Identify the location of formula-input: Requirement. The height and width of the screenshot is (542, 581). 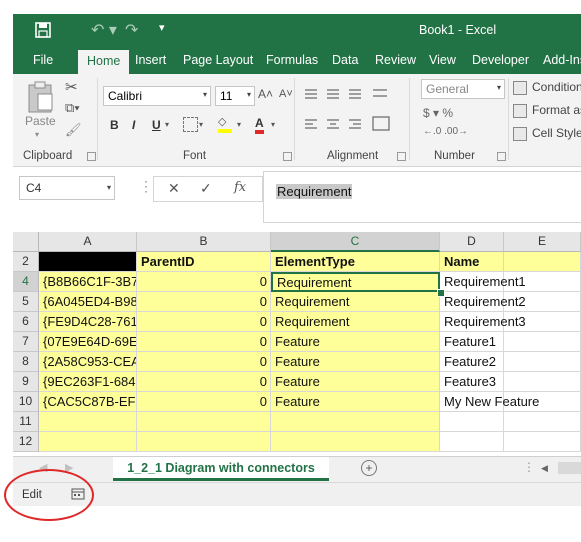
(422, 197).